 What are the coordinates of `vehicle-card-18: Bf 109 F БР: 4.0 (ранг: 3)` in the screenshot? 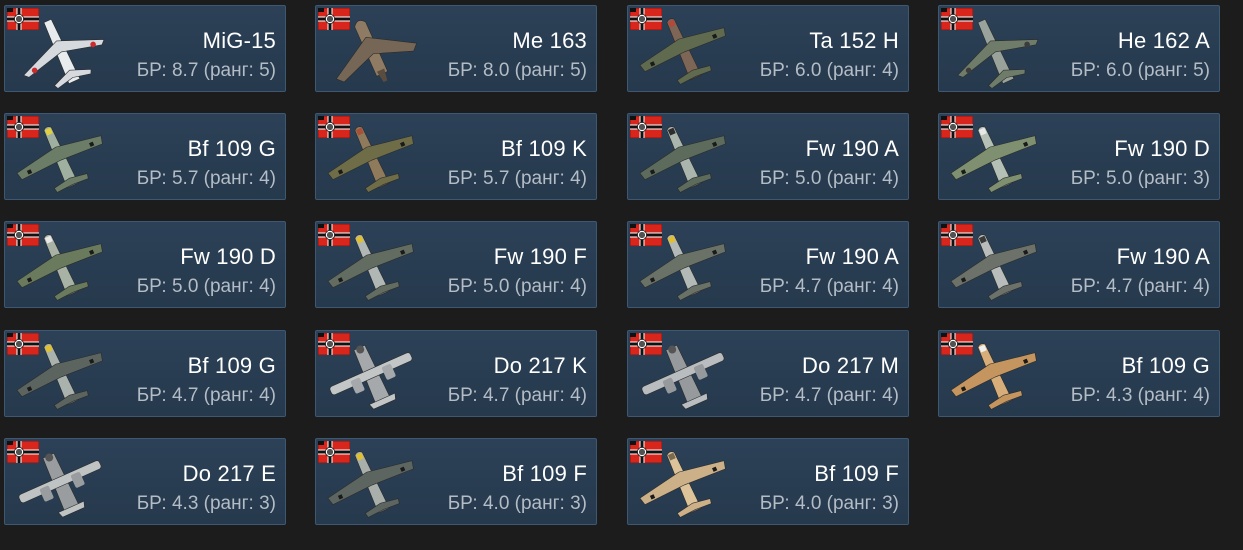 It's located at (456, 481).